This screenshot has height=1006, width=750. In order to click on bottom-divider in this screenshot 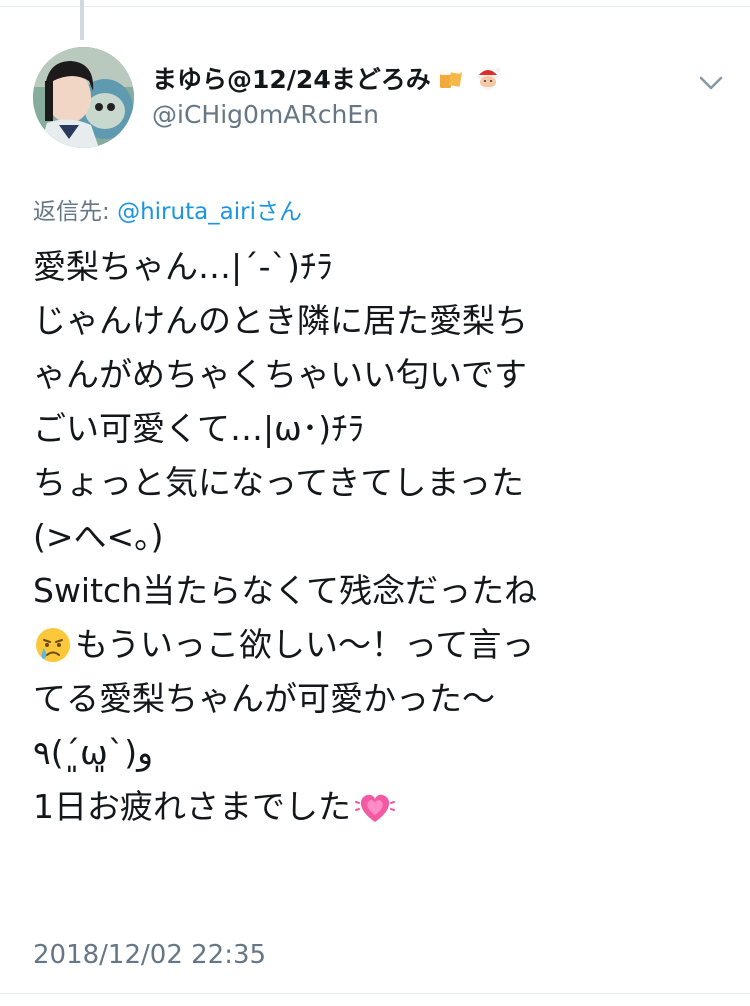, I will do `click(375, 993)`.